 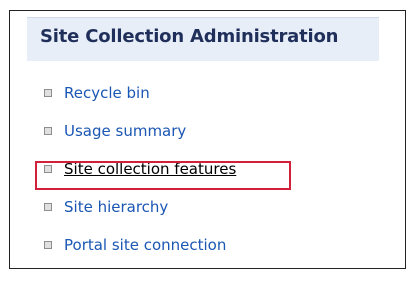 What do you see at coordinates (116, 207) in the screenshot?
I see `link-site-hierarchy: Site hierarchy` at bounding box center [116, 207].